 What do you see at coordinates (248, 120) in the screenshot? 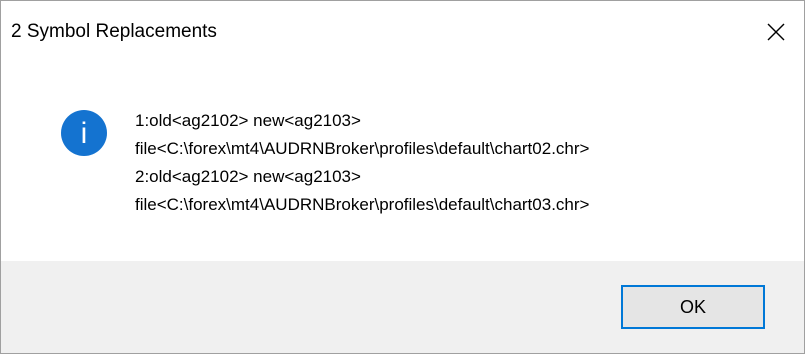
I see `message-line: 1:old<ag2102> new<ag2103>` at bounding box center [248, 120].